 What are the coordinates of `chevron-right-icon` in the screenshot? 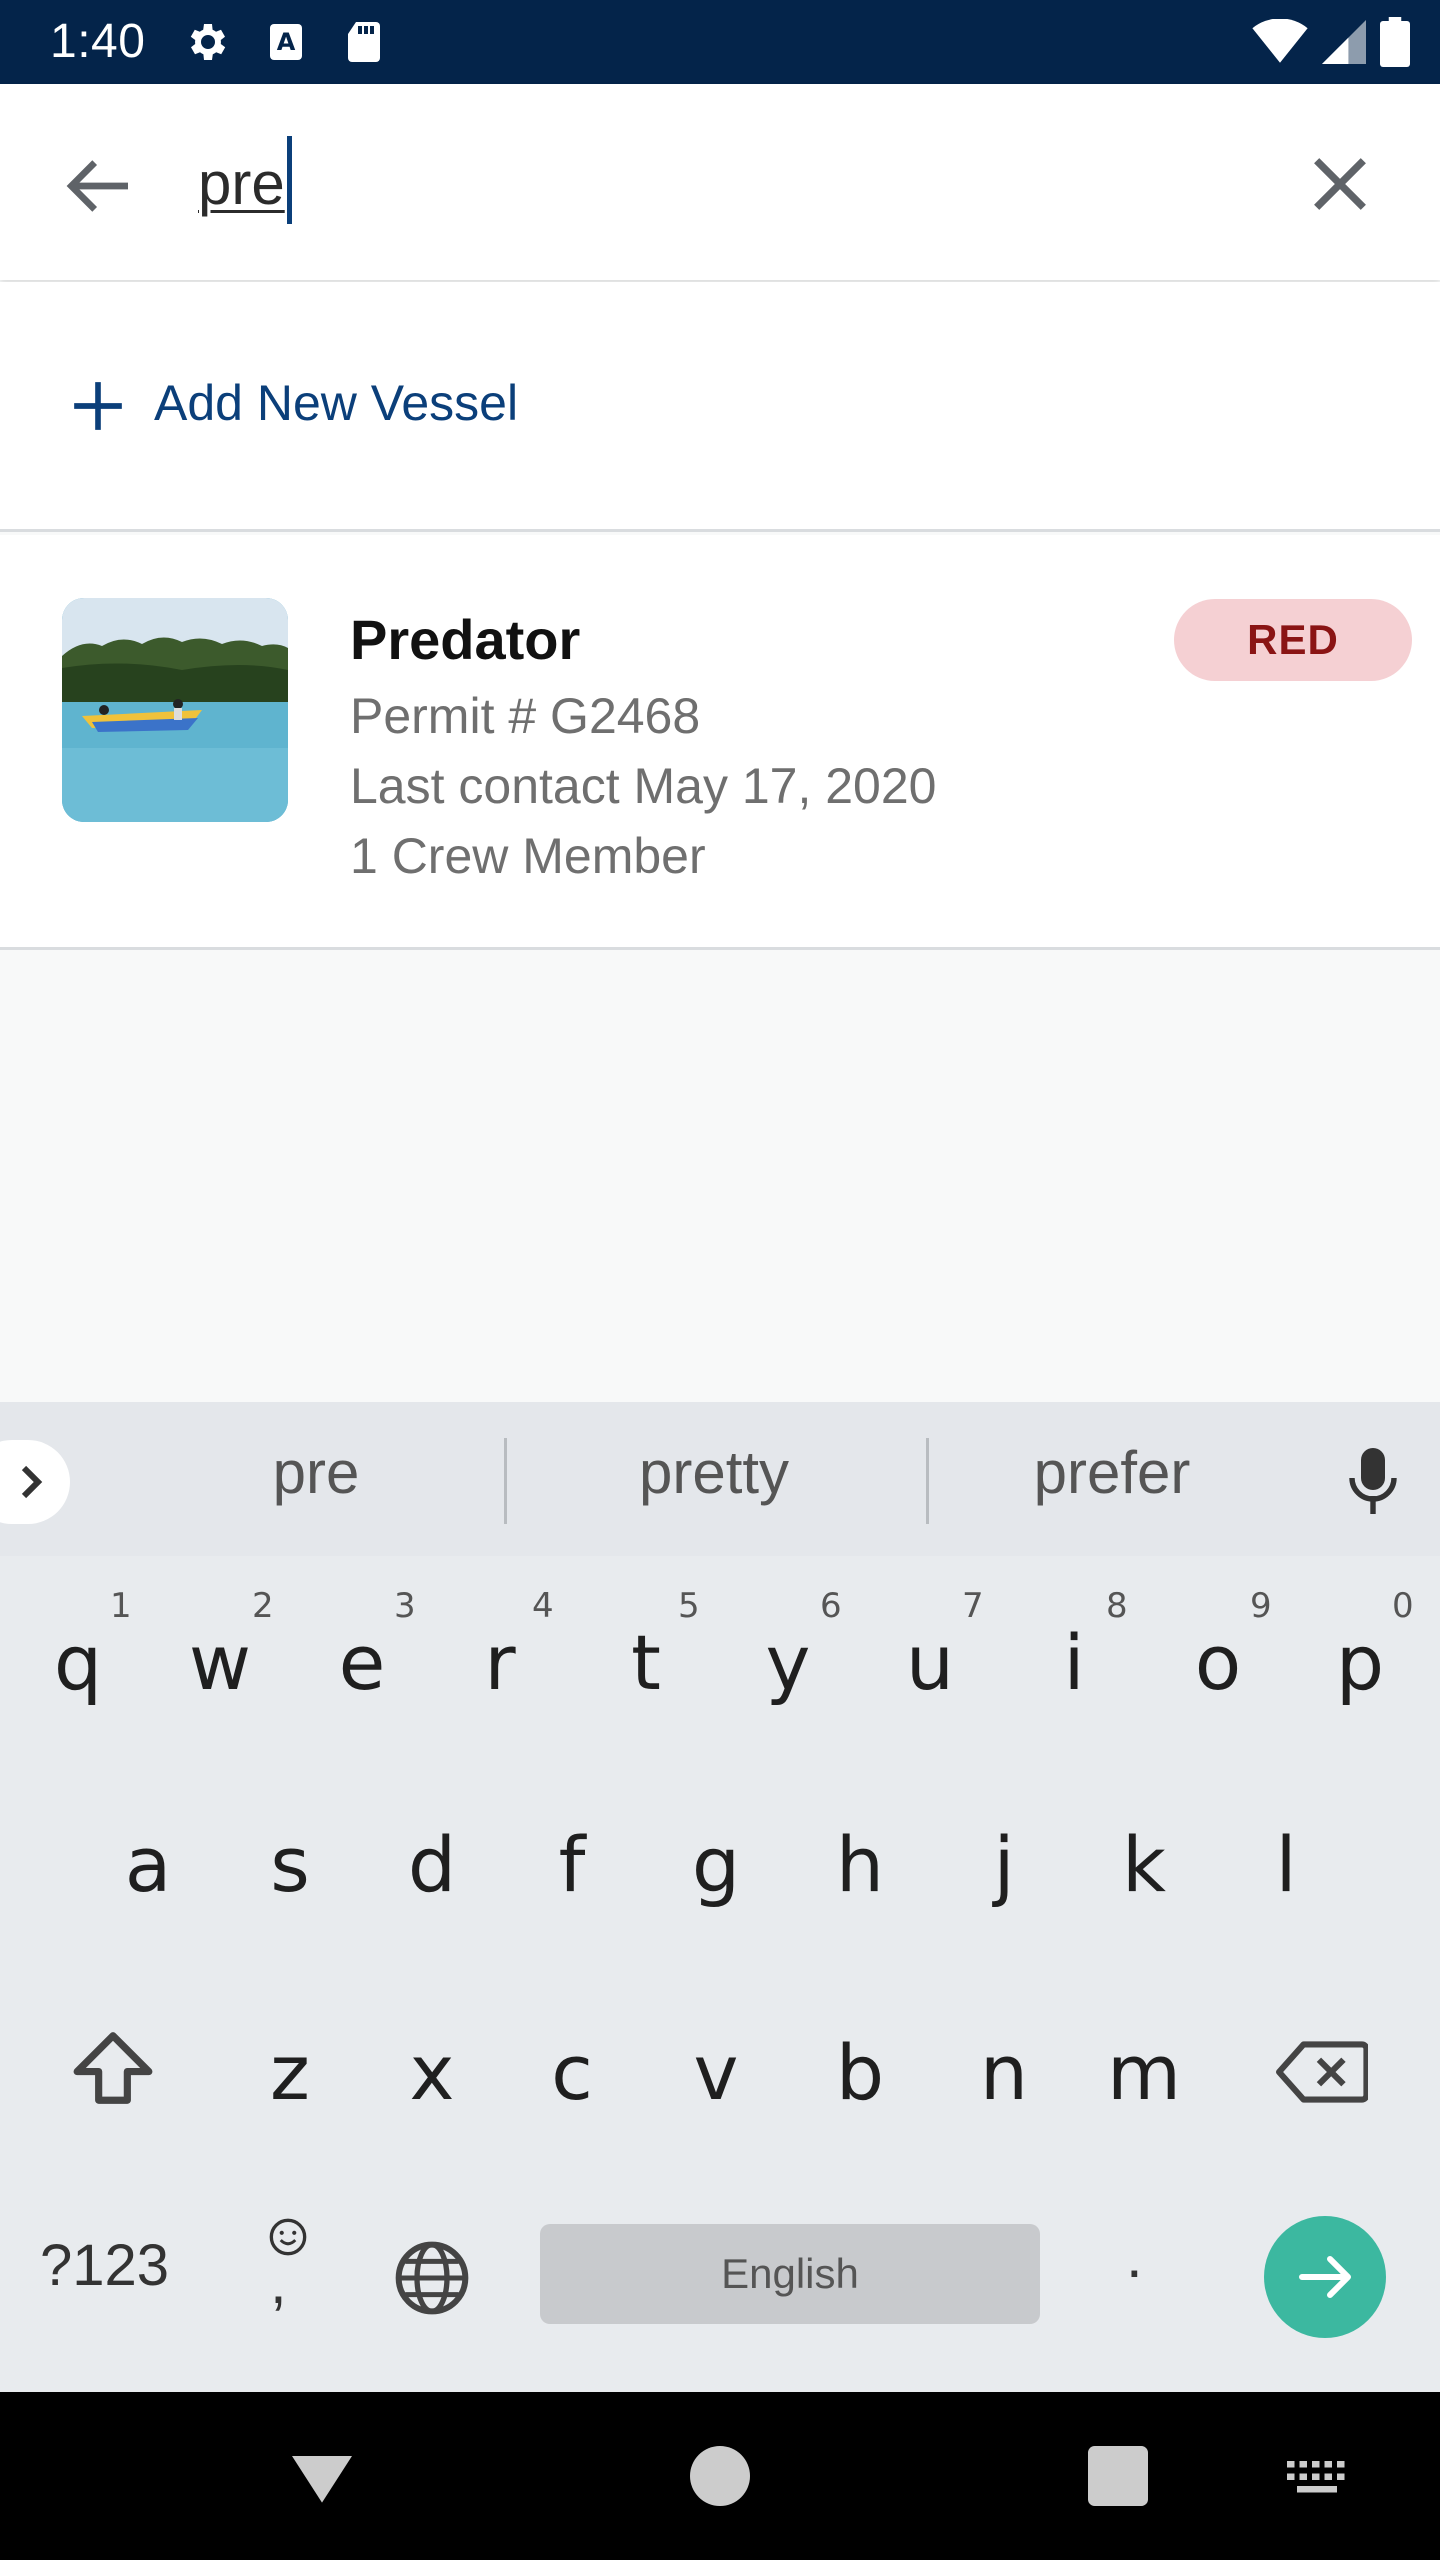 It's located at (32, 1482).